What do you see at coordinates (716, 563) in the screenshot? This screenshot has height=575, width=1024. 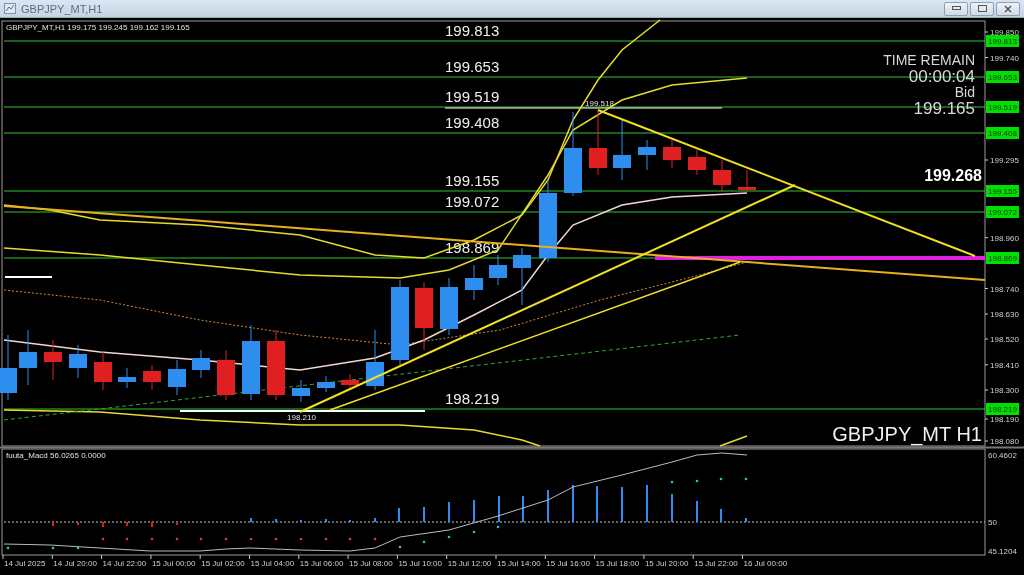 I see `time-axis-label: 15 Jul 22:00` at bounding box center [716, 563].